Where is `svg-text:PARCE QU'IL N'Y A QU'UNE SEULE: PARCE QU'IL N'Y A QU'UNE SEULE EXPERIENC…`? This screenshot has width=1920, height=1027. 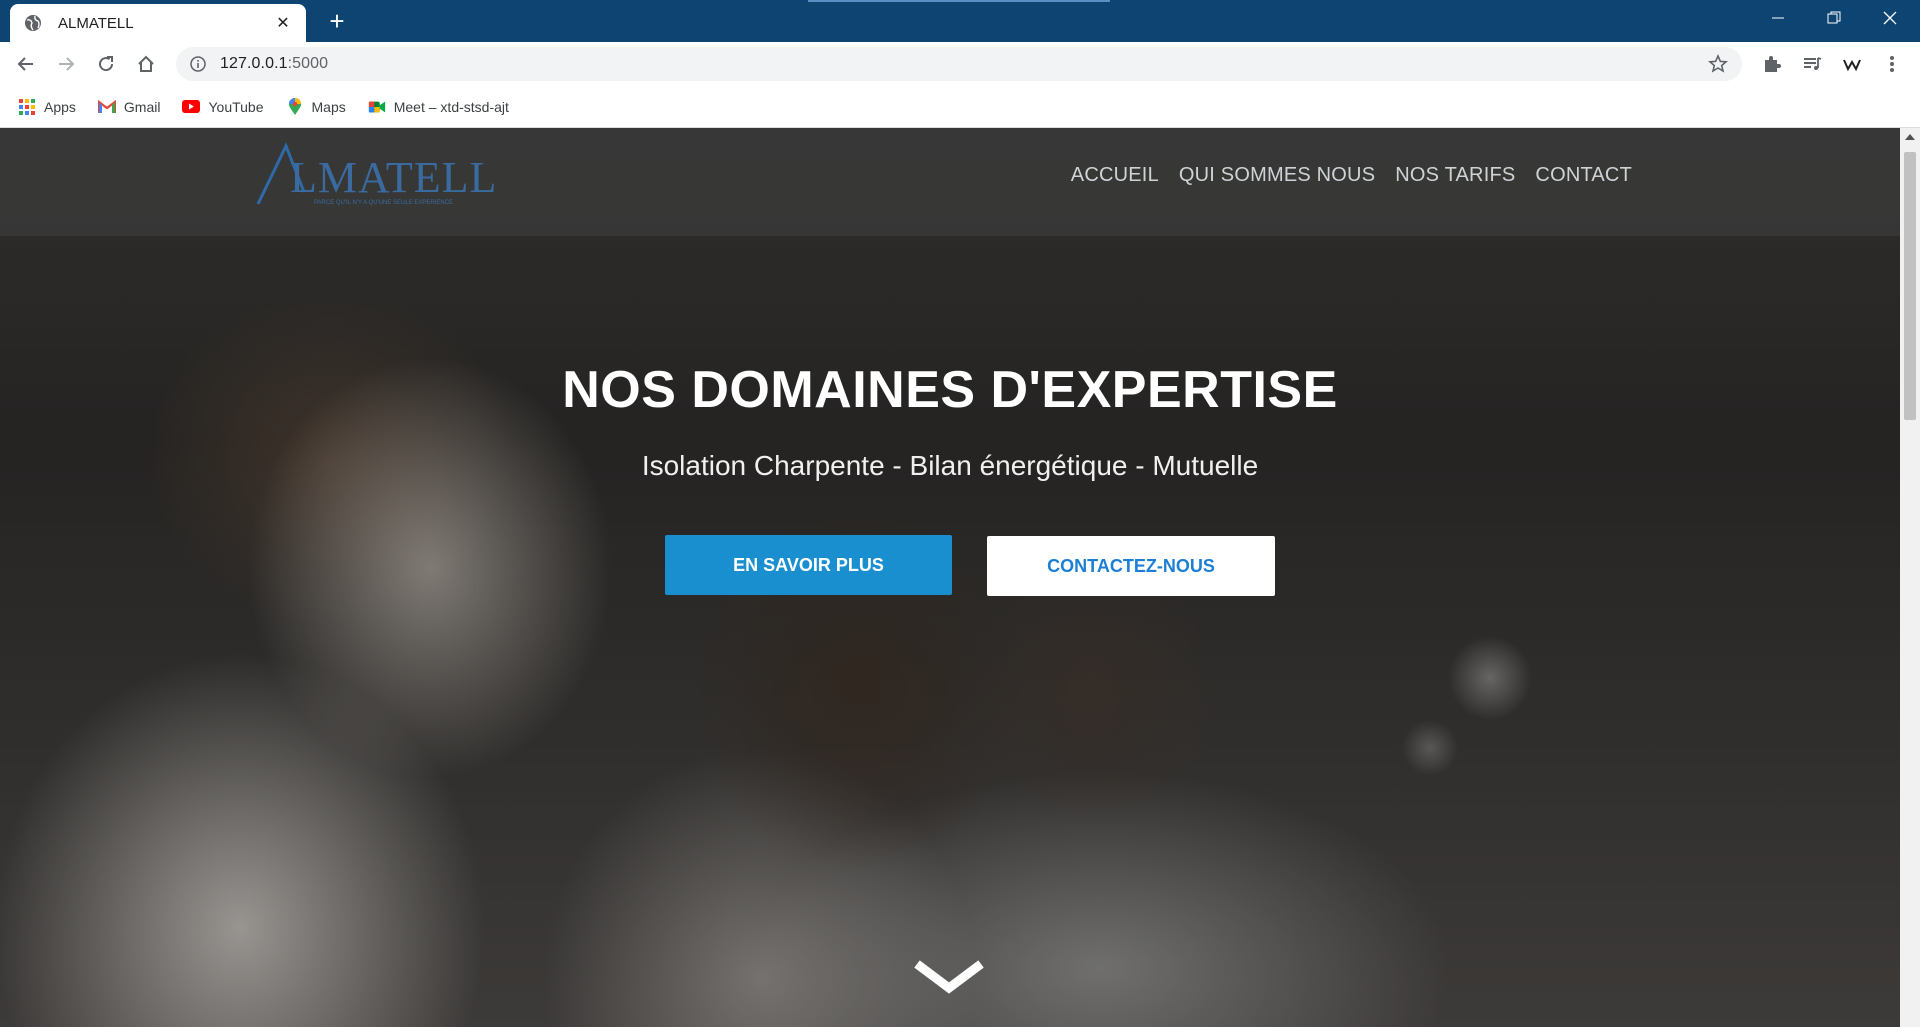
svg-text:PARCE QU'IL N'Y A QU'UNE SEULE: PARCE QU'IL N'Y A QU'UNE SEULE EXPERIENC… is located at coordinates (383, 203).